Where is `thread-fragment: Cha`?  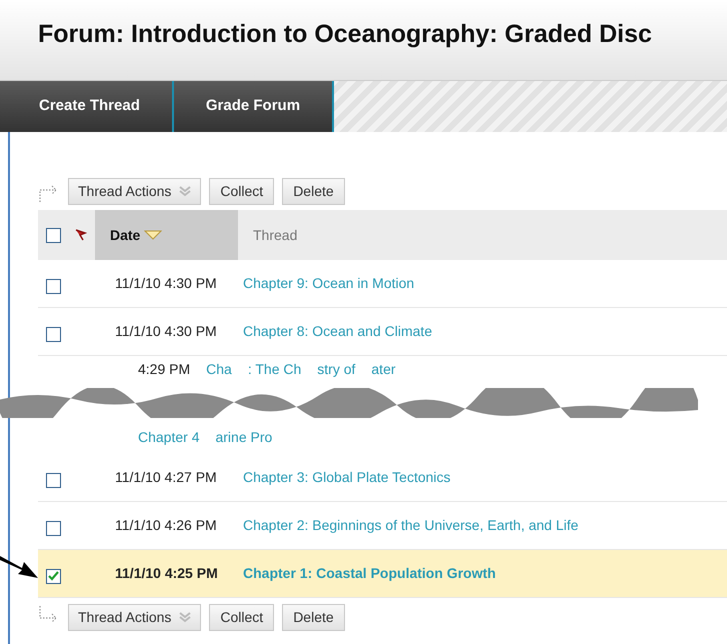 thread-fragment: Cha is located at coordinates (219, 369).